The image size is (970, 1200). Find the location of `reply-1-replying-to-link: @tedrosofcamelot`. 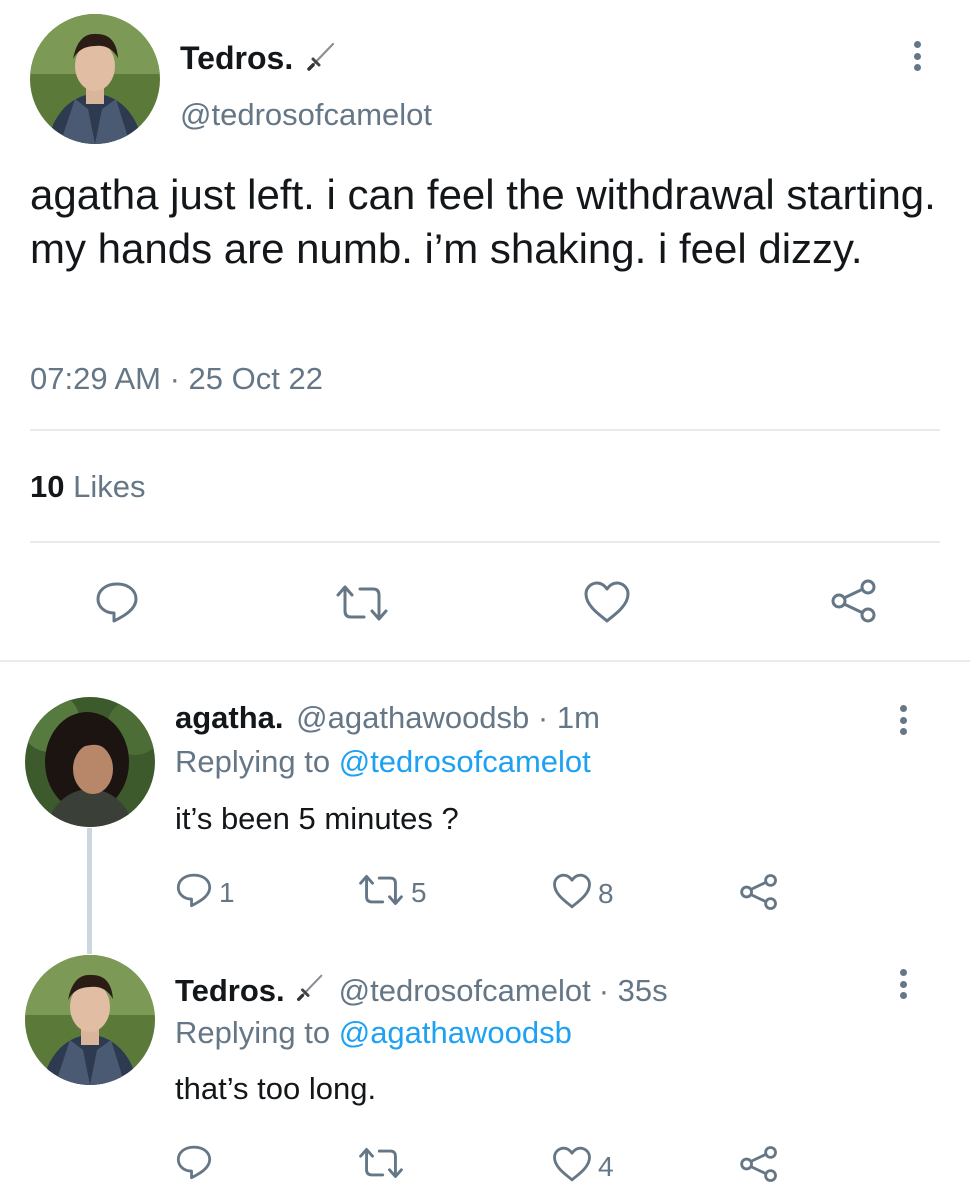

reply-1-replying-to-link: @tedrosofcamelot is located at coordinates (465, 761).